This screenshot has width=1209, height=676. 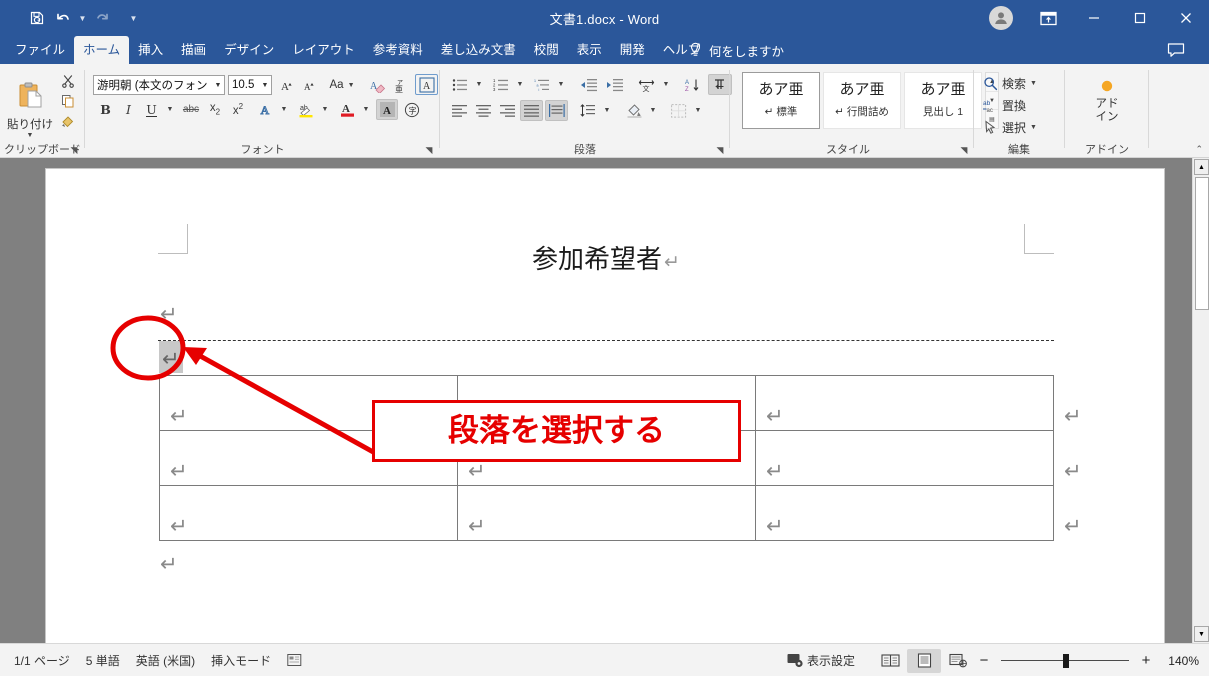 What do you see at coordinates (607, 110) in the screenshot?
I see `line-spacing-caret-icon: ▼` at bounding box center [607, 110].